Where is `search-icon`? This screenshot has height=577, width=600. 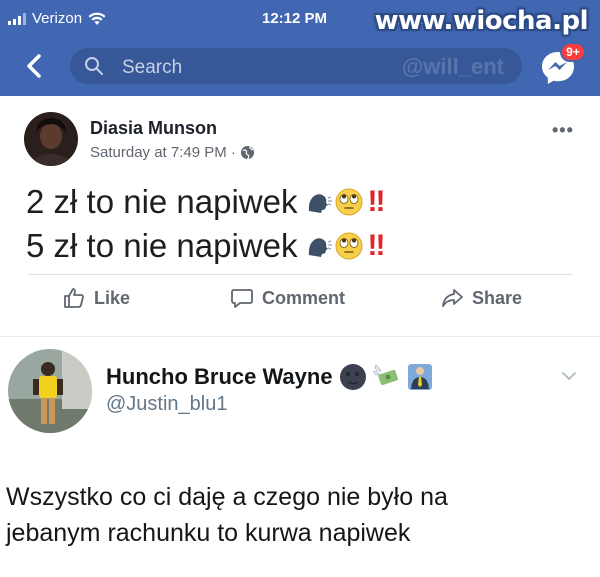
search-icon is located at coordinates (94, 66).